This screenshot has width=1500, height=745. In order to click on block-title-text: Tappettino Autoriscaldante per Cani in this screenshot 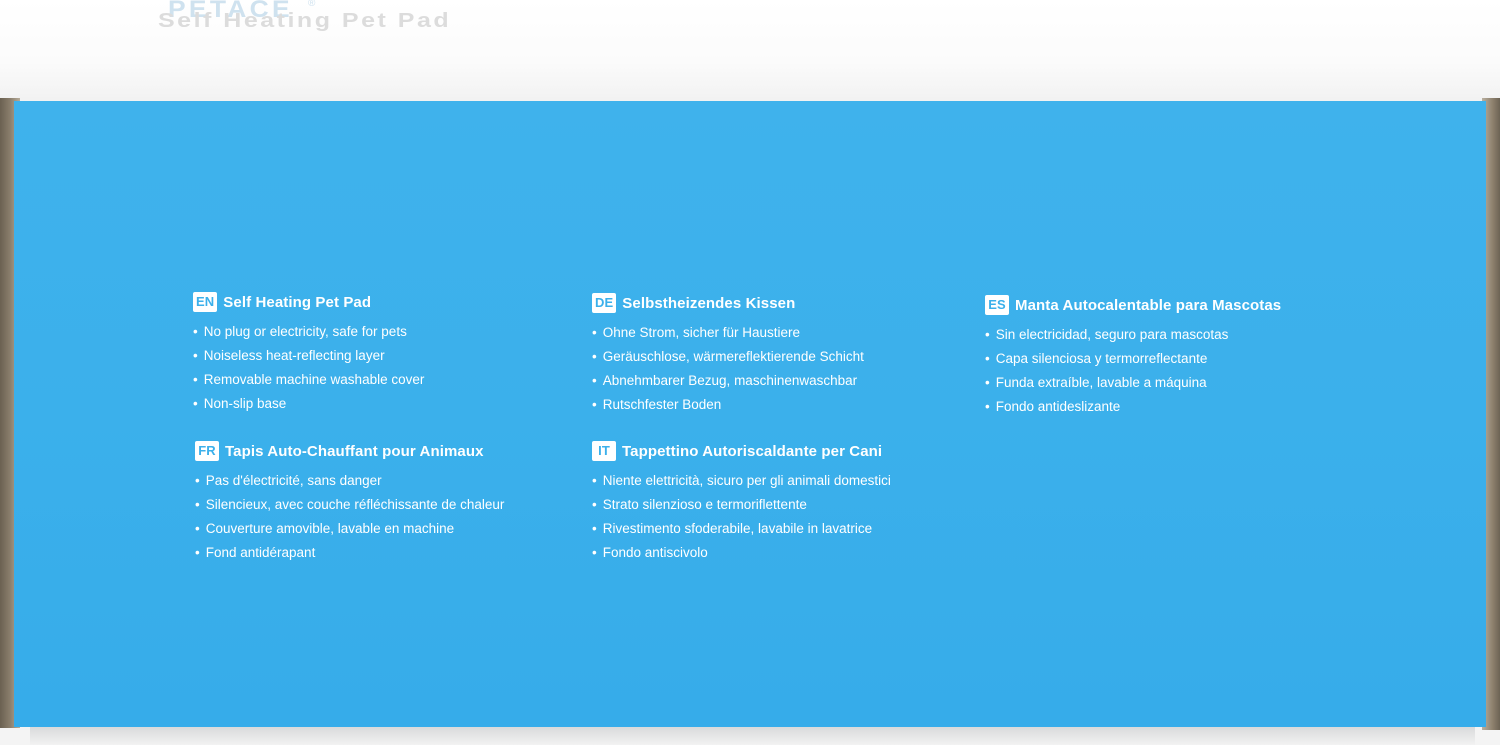, I will do `click(752, 451)`.